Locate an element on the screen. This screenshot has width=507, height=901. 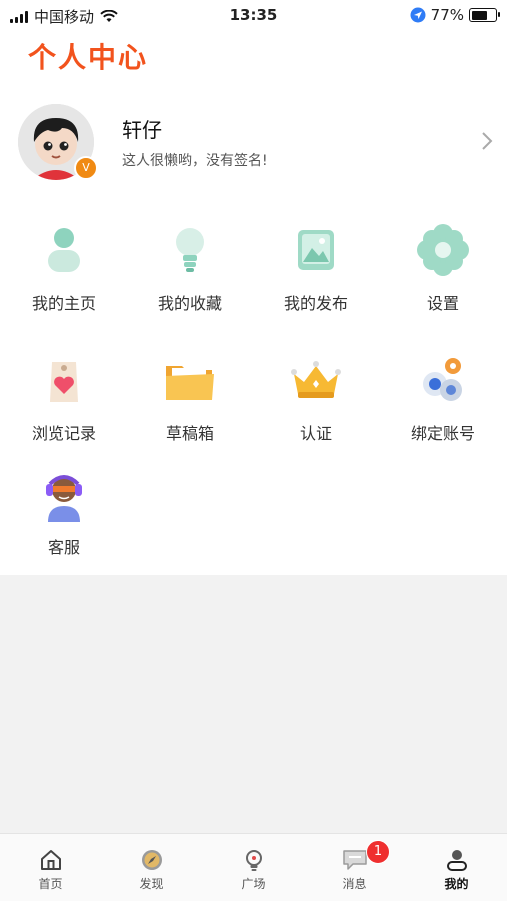
menu-my-favorites: 我的收藏 is located at coordinates (190, 268).